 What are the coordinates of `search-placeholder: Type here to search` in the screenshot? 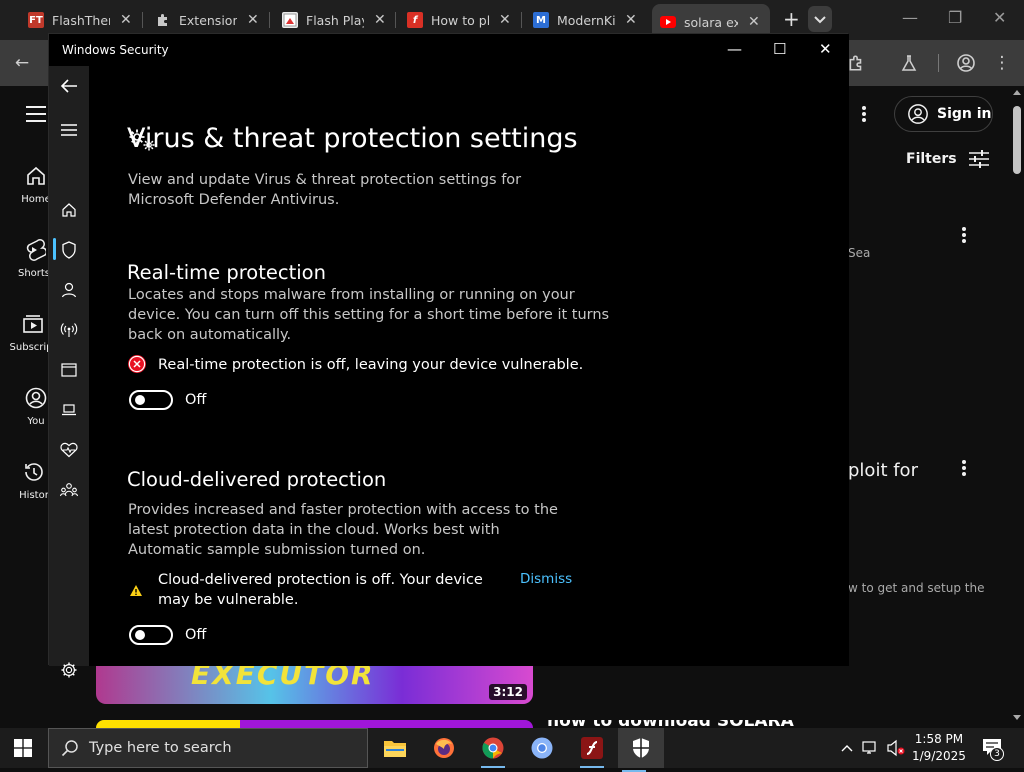 It's located at (160, 748).